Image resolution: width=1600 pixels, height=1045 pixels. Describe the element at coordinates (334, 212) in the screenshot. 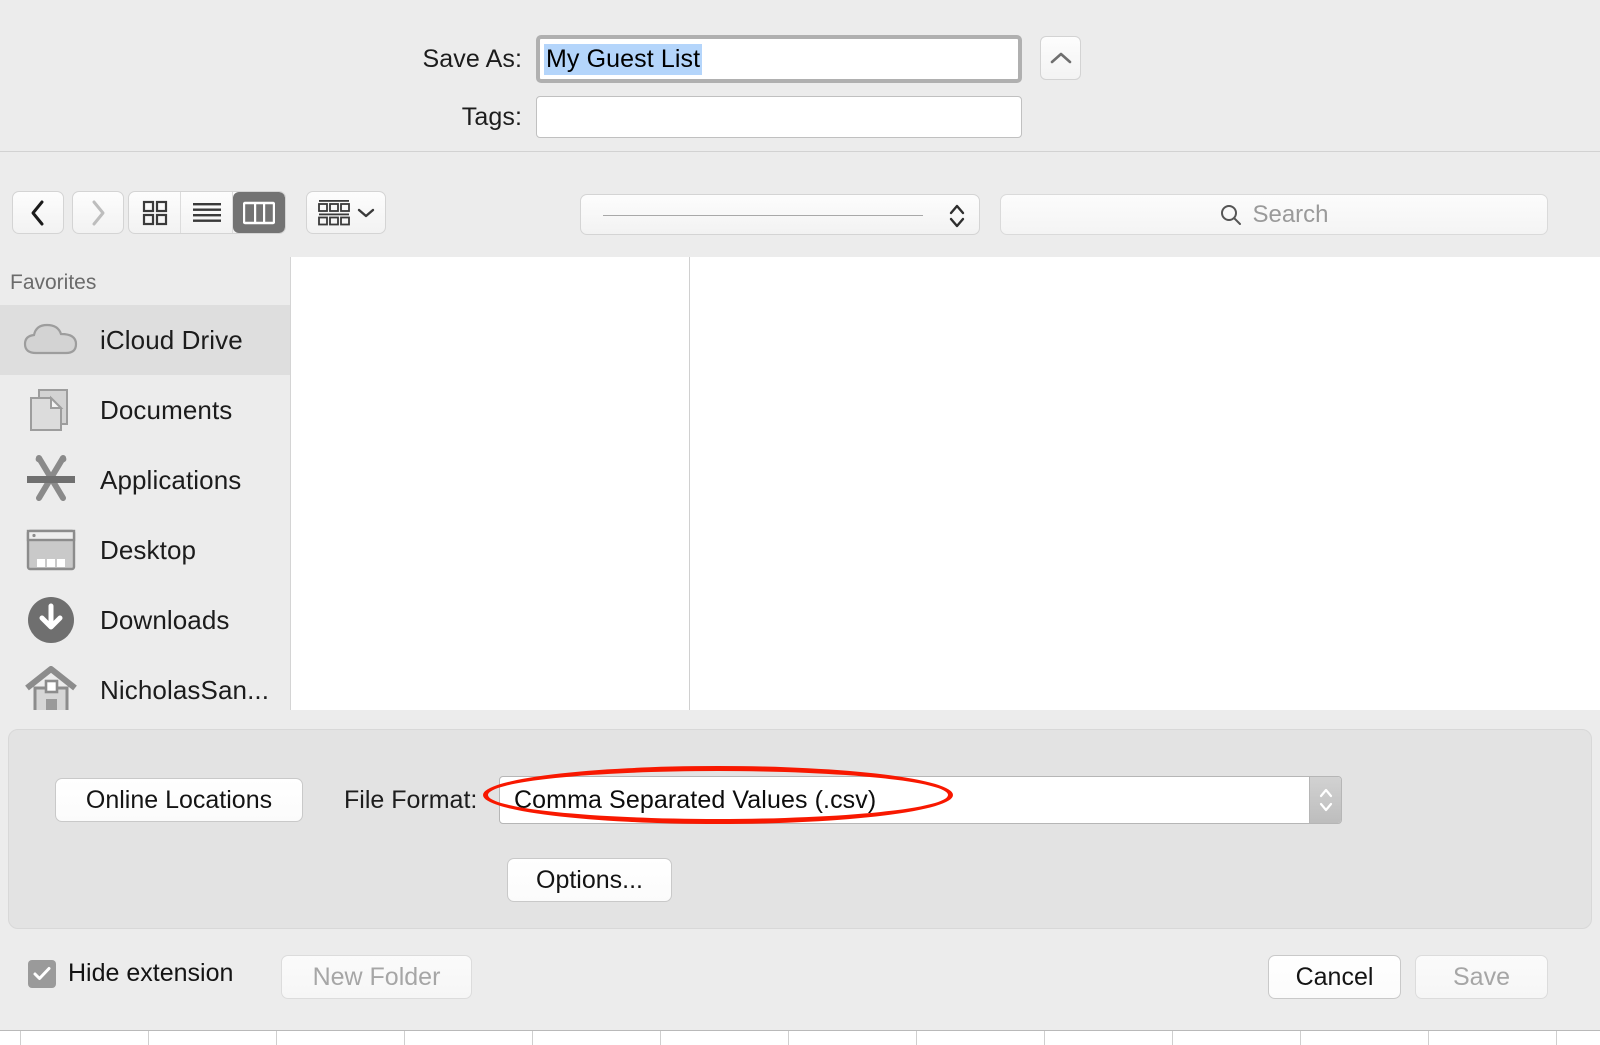

I see `group-by-icon` at that location.